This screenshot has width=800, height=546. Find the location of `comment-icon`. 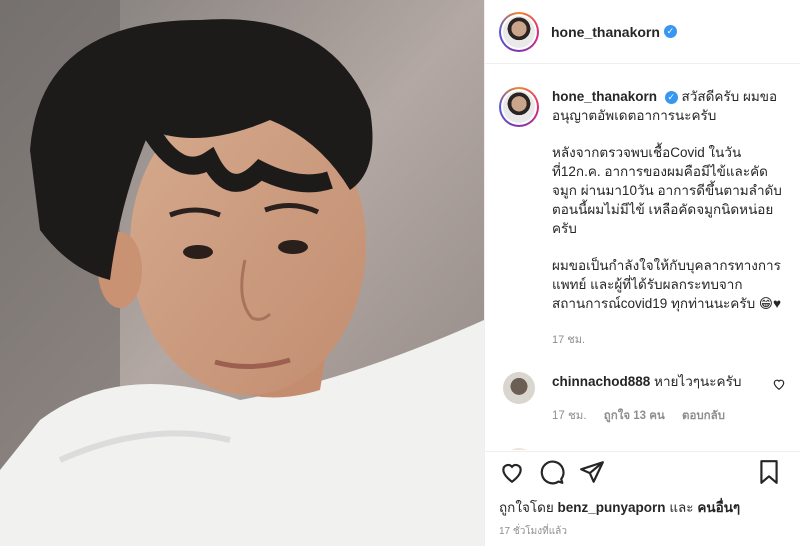

comment-icon is located at coordinates (552, 472).